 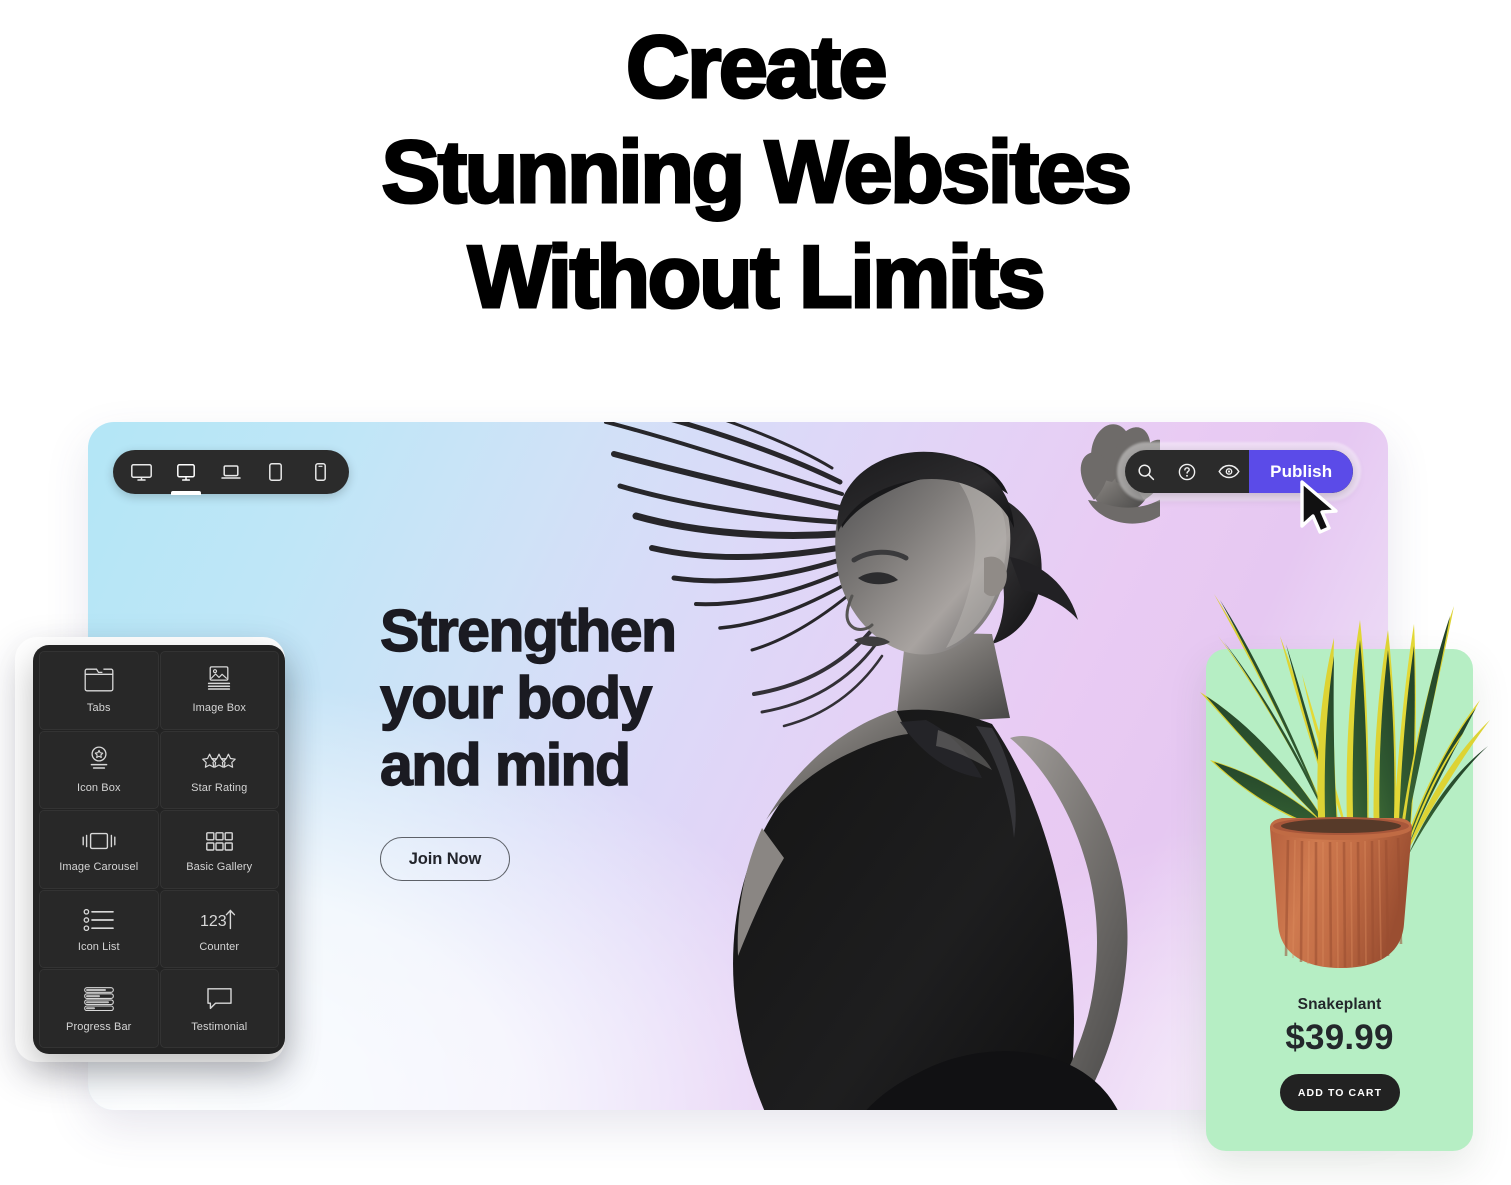 What do you see at coordinates (1340, 1092) in the screenshot?
I see `add-to-cart-button: ADD TO CART` at bounding box center [1340, 1092].